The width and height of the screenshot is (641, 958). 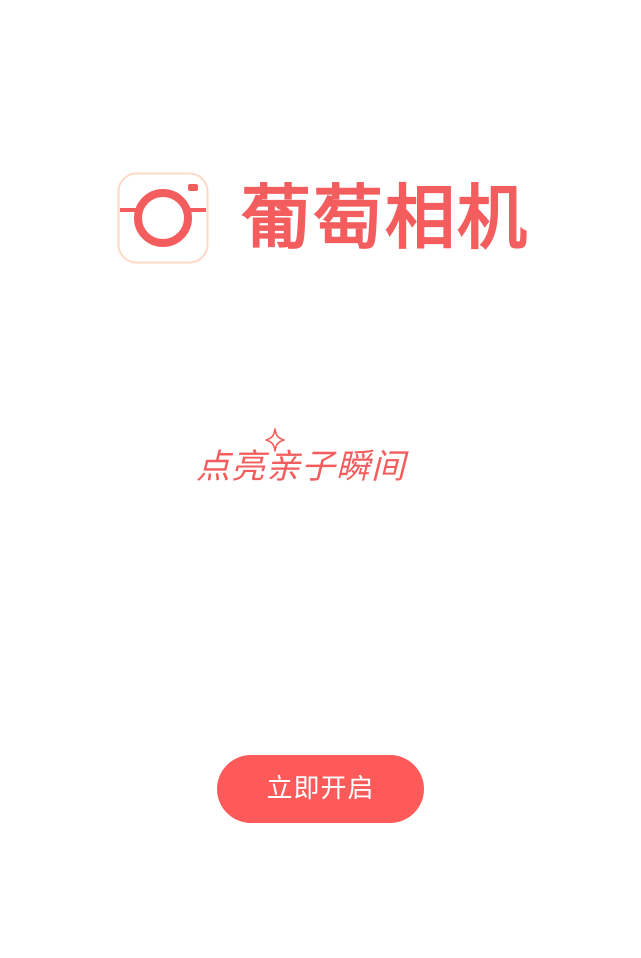 I want to click on start-now-button: 立即开启, so click(x=320, y=789).